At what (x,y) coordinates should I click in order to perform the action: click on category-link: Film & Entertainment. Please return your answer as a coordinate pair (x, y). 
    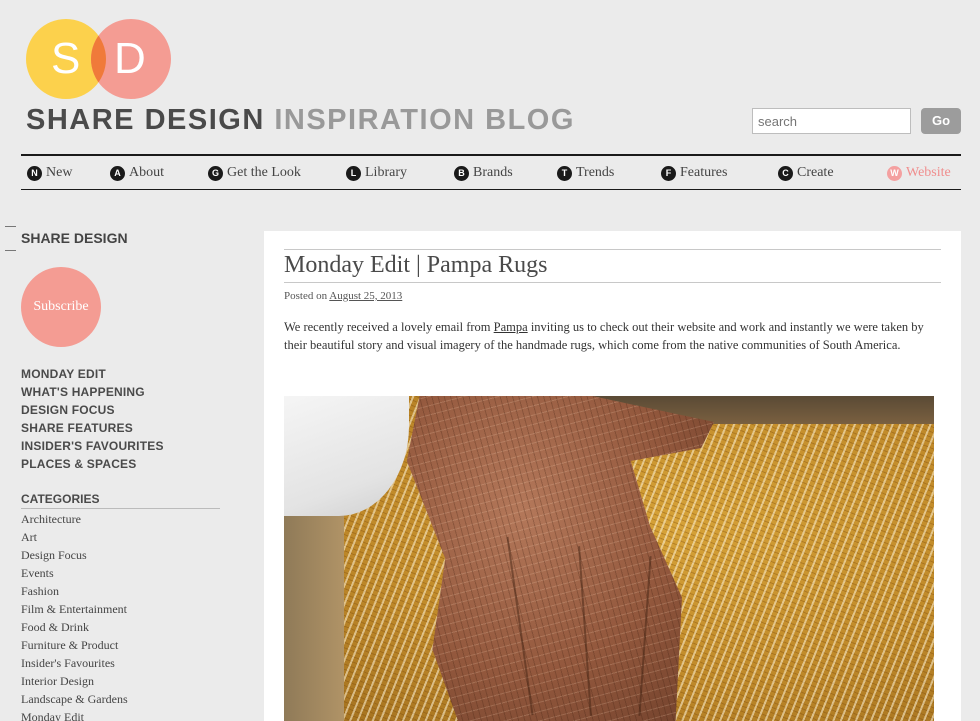
    Looking at the image, I should click on (74, 609).